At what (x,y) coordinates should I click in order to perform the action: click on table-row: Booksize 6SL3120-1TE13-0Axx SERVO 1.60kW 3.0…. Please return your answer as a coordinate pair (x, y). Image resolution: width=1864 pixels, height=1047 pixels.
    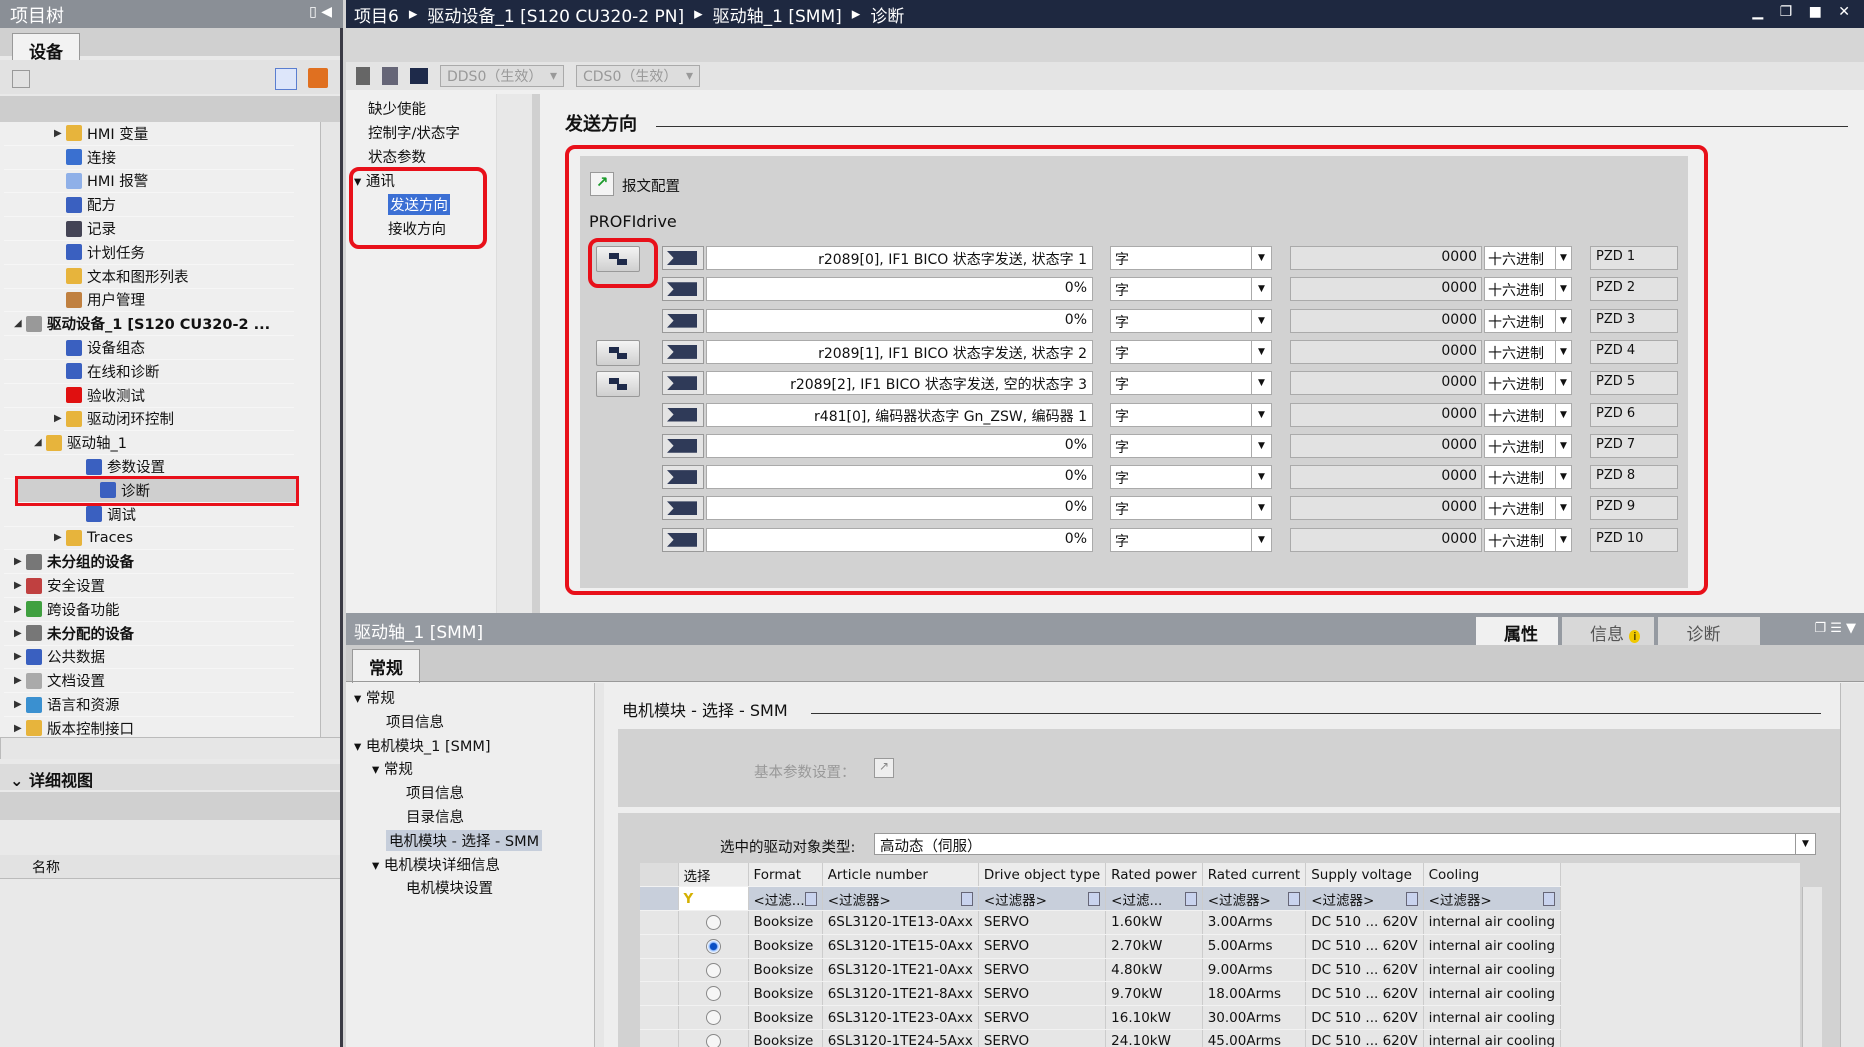
    Looking at the image, I should click on (1101, 922).